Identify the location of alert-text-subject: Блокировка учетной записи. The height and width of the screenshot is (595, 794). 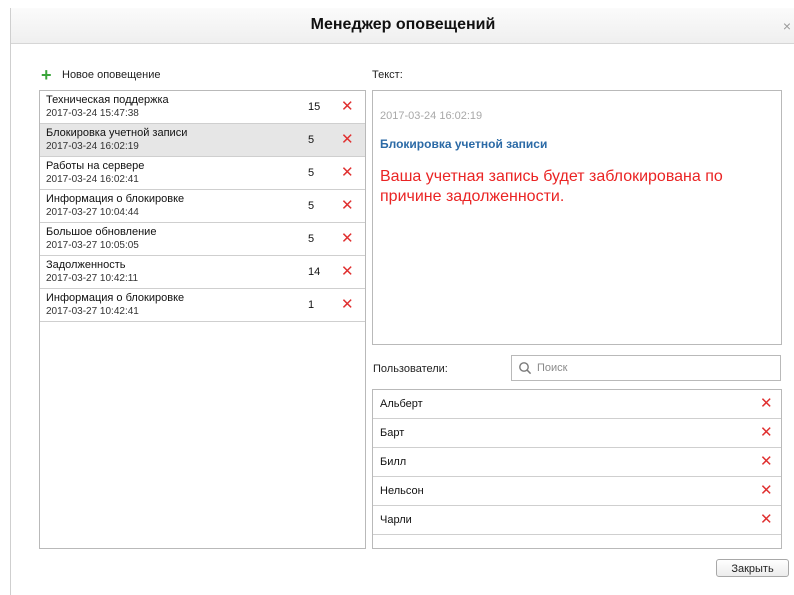
(464, 144).